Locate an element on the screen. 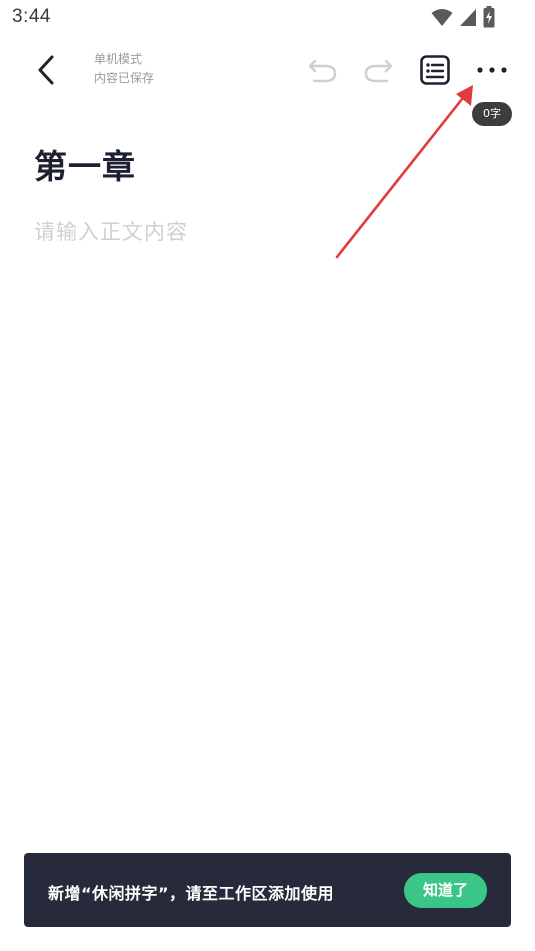 The image size is (535, 951). chapter-title: 第一章 is located at coordinates (85, 164).